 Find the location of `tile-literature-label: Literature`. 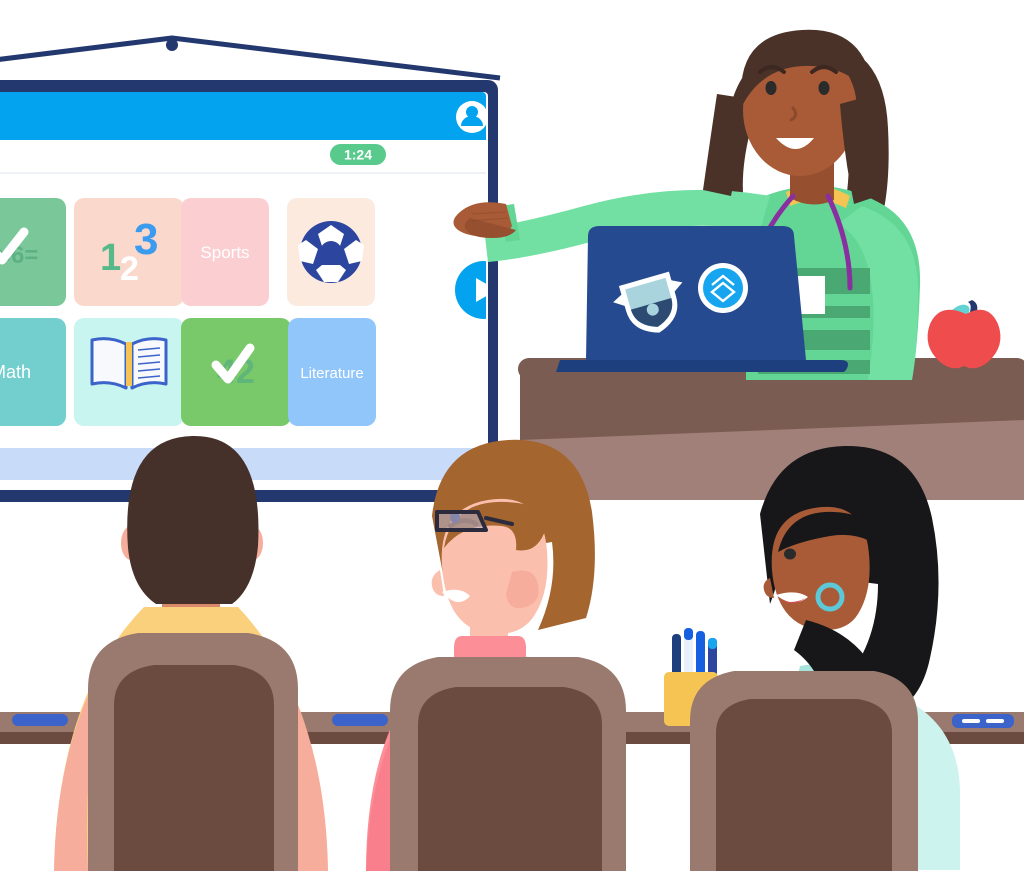

tile-literature-label: Literature is located at coordinates (331, 373).